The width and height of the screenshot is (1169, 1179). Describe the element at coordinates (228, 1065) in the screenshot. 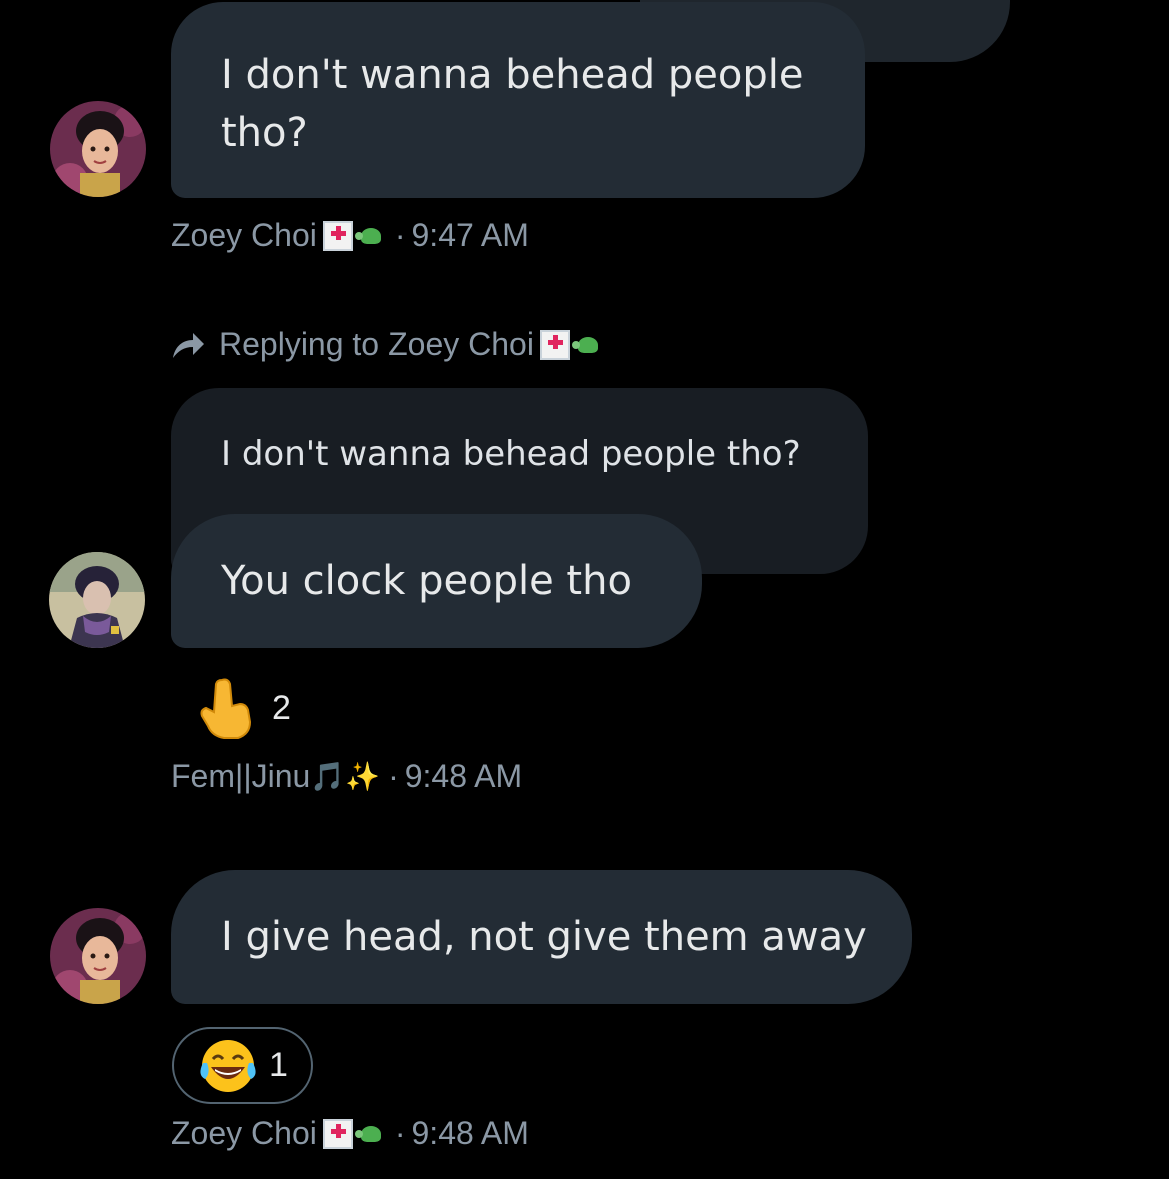

I see `laughing-tears-icon` at that location.